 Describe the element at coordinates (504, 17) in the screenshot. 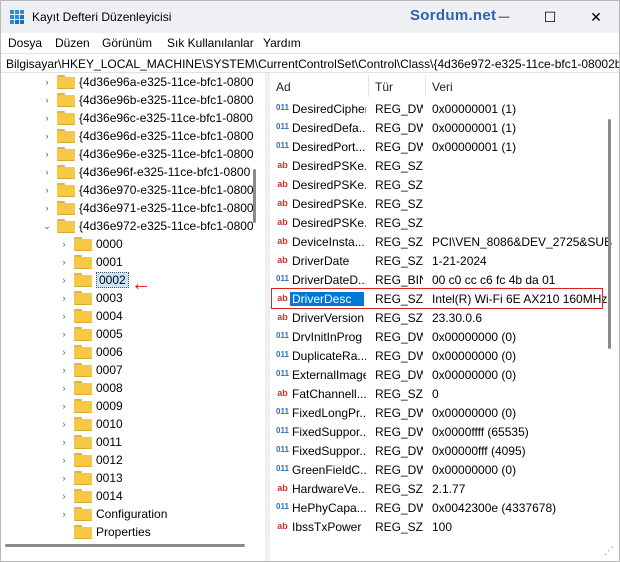

I see `minimize-button: —` at that location.